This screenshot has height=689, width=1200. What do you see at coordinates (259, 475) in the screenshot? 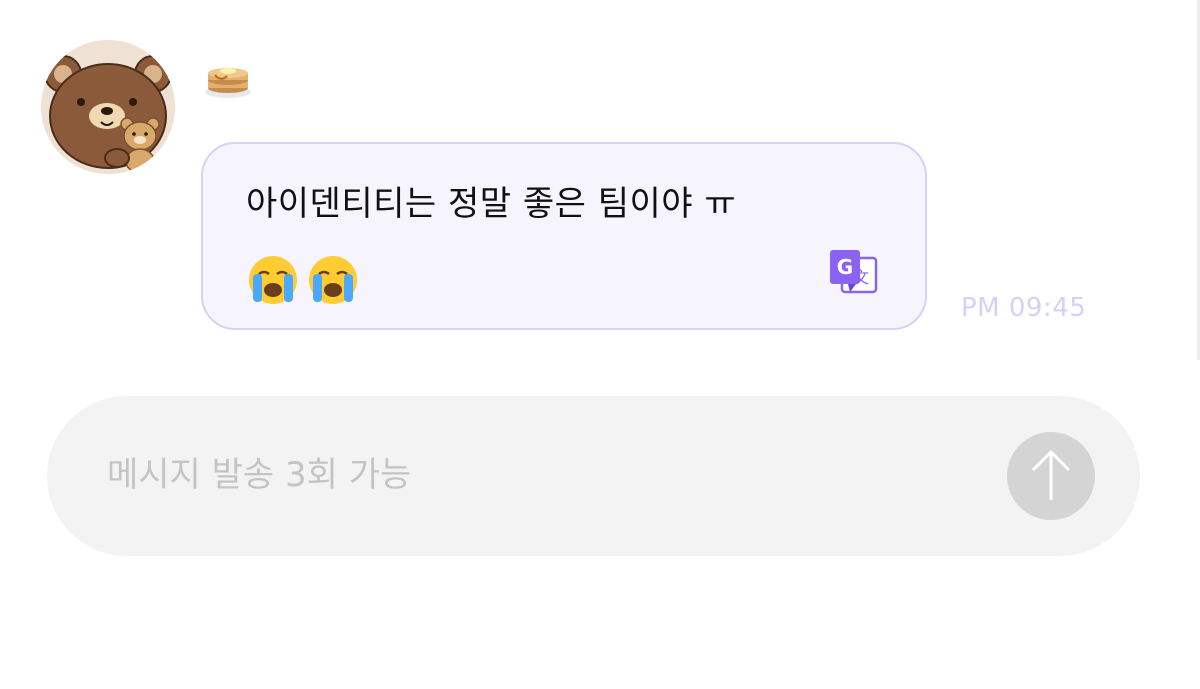
I see `message-input-placeholder: 메시지 발송 3회 가능` at bounding box center [259, 475].